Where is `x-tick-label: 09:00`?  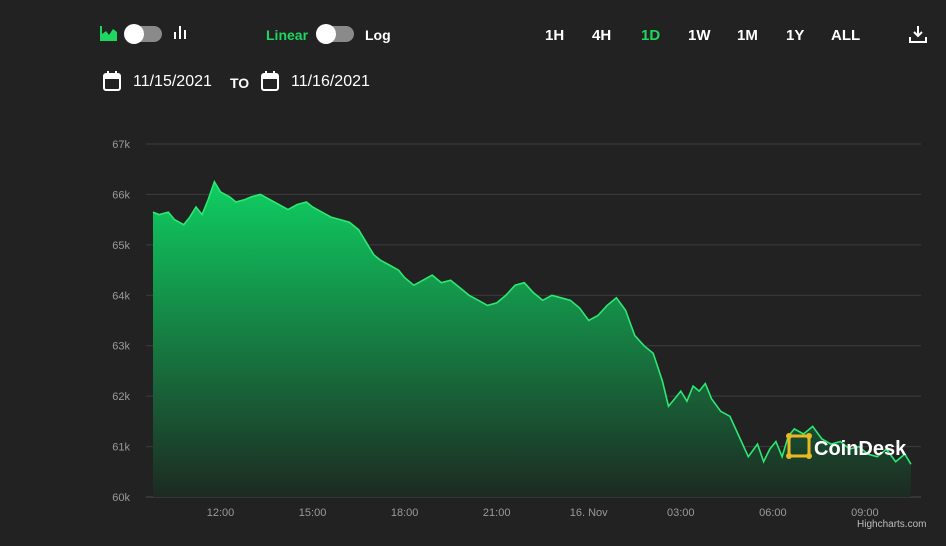
x-tick-label: 09:00 is located at coordinates (865, 513).